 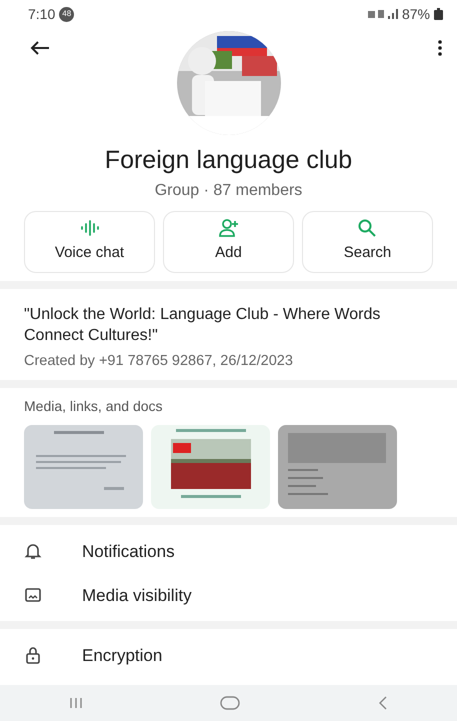 What do you see at coordinates (33, 655) in the screenshot?
I see `lock-icon` at bounding box center [33, 655].